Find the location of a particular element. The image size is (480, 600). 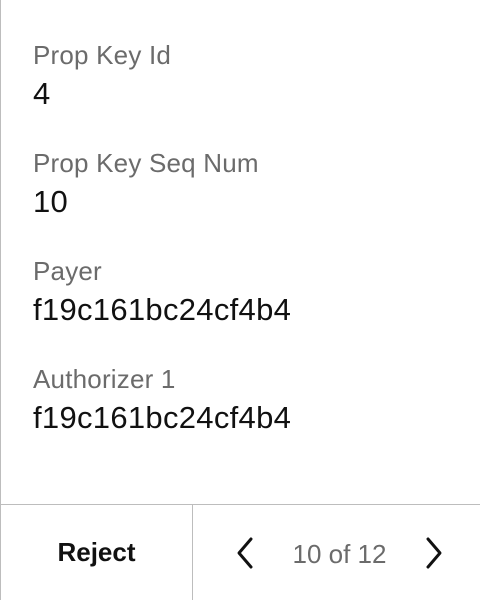

prev-button is located at coordinates (245, 553).